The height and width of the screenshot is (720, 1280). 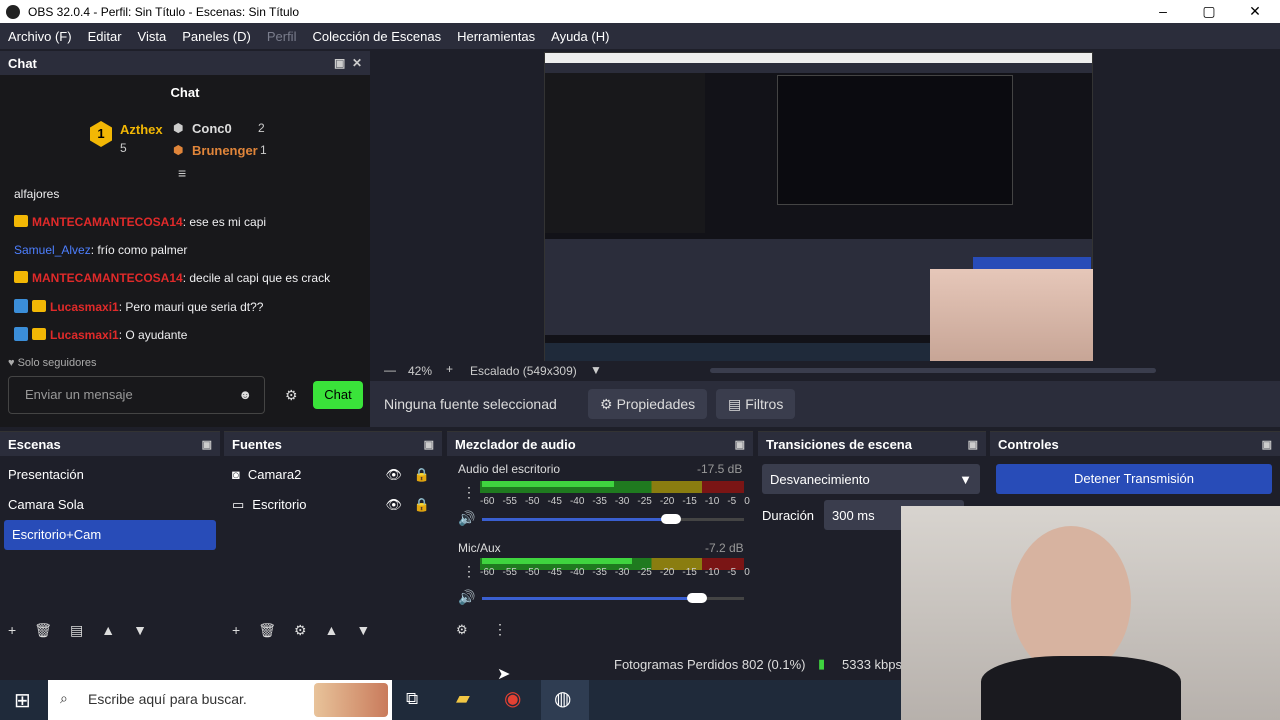 What do you see at coordinates (1163, 11) in the screenshot?
I see `minimize-button: –` at bounding box center [1163, 11].